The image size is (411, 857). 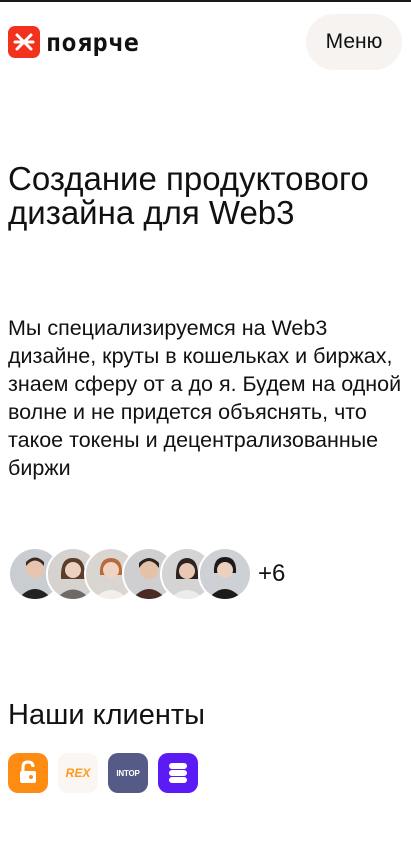 What do you see at coordinates (354, 42) in the screenshot?
I see `menu-button: Меню` at bounding box center [354, 42].